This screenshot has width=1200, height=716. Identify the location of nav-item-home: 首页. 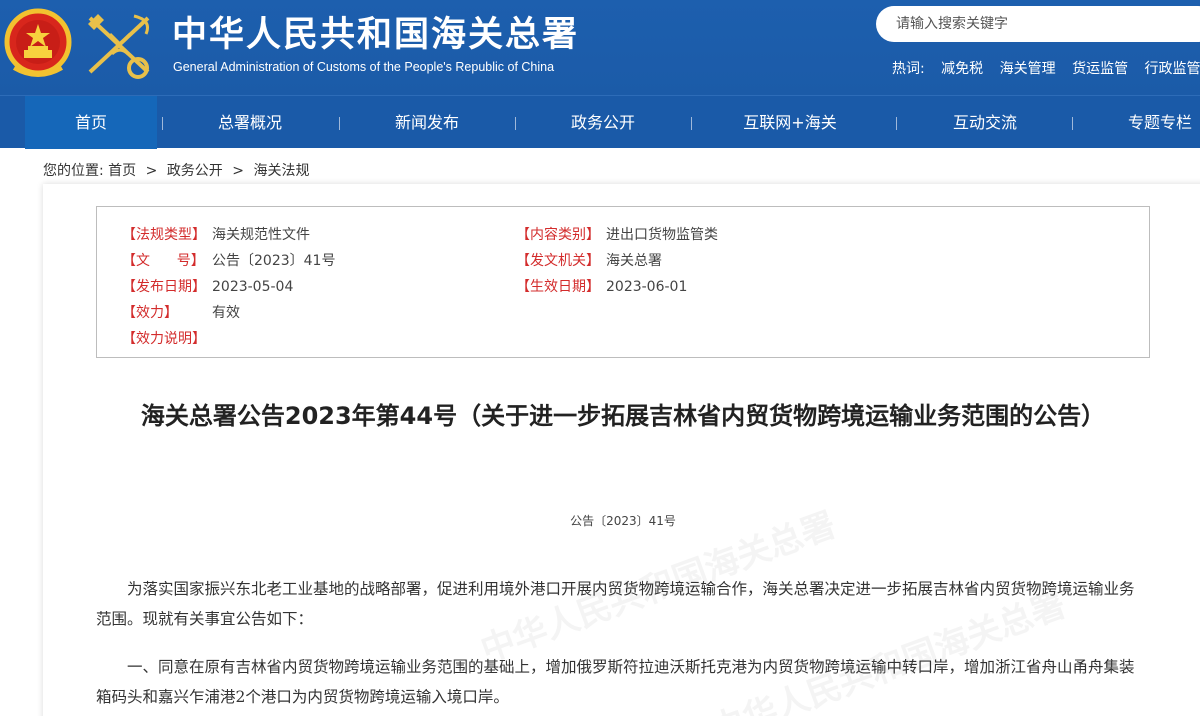
(91, 122).